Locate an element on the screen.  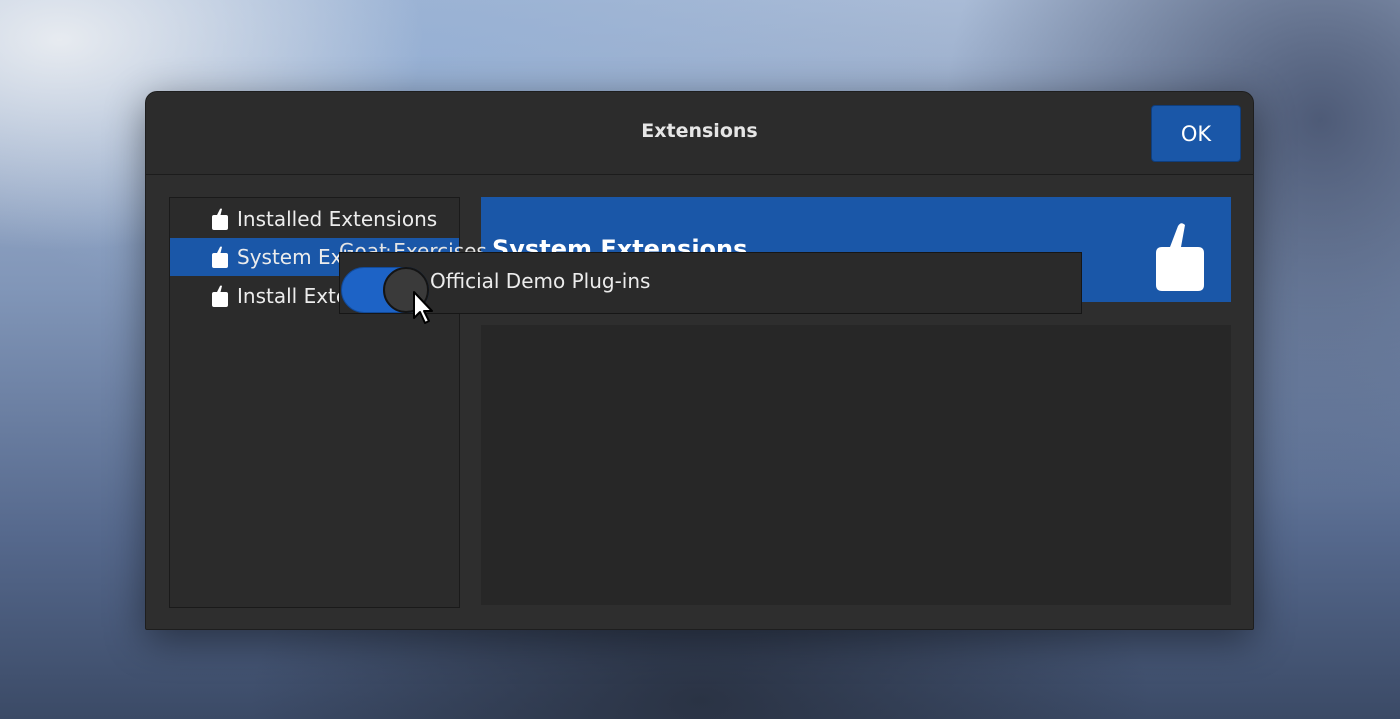
toggle-label: Official Demo Plug-ins is located at coordinates (540, 281).